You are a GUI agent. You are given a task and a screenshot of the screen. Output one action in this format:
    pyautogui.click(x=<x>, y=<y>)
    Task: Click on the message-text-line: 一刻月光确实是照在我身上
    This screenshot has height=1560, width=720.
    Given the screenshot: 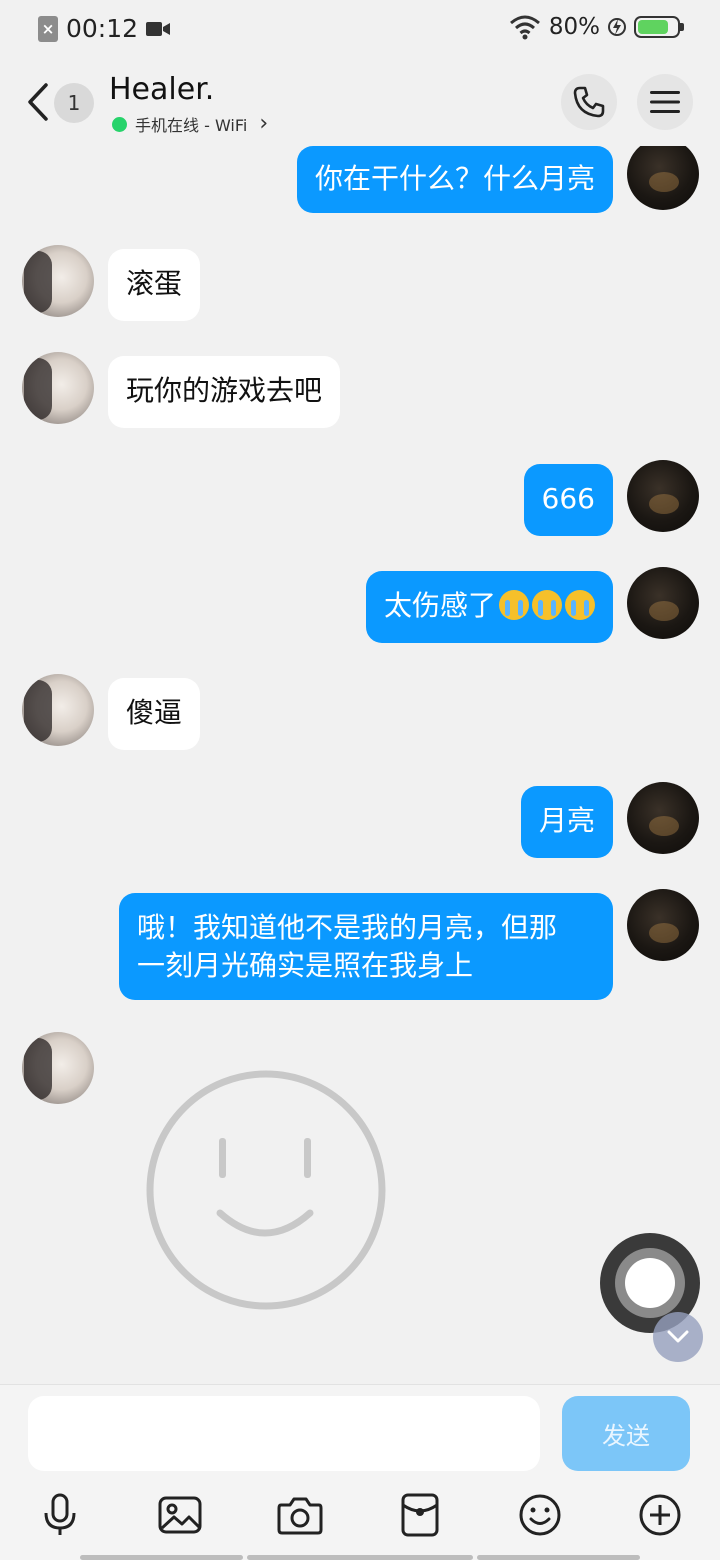 What is the action you would take?
    pyautogui.click(x=305, y=965)
    